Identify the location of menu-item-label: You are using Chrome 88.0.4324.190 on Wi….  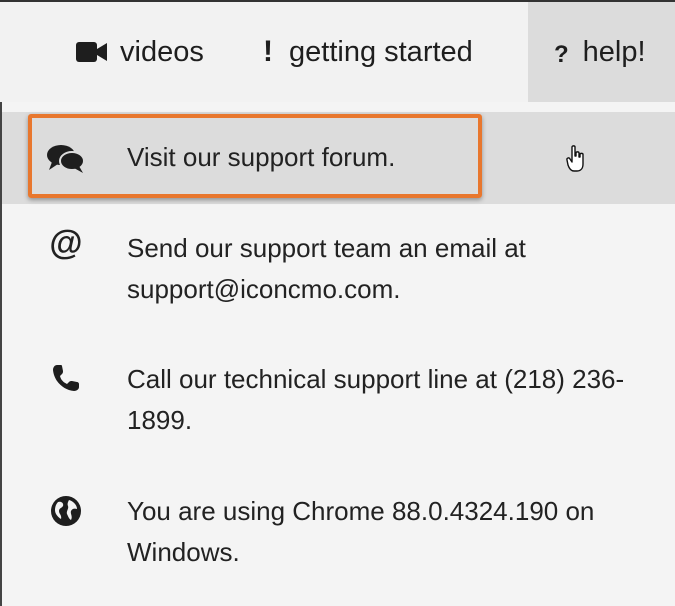
(361, 531).